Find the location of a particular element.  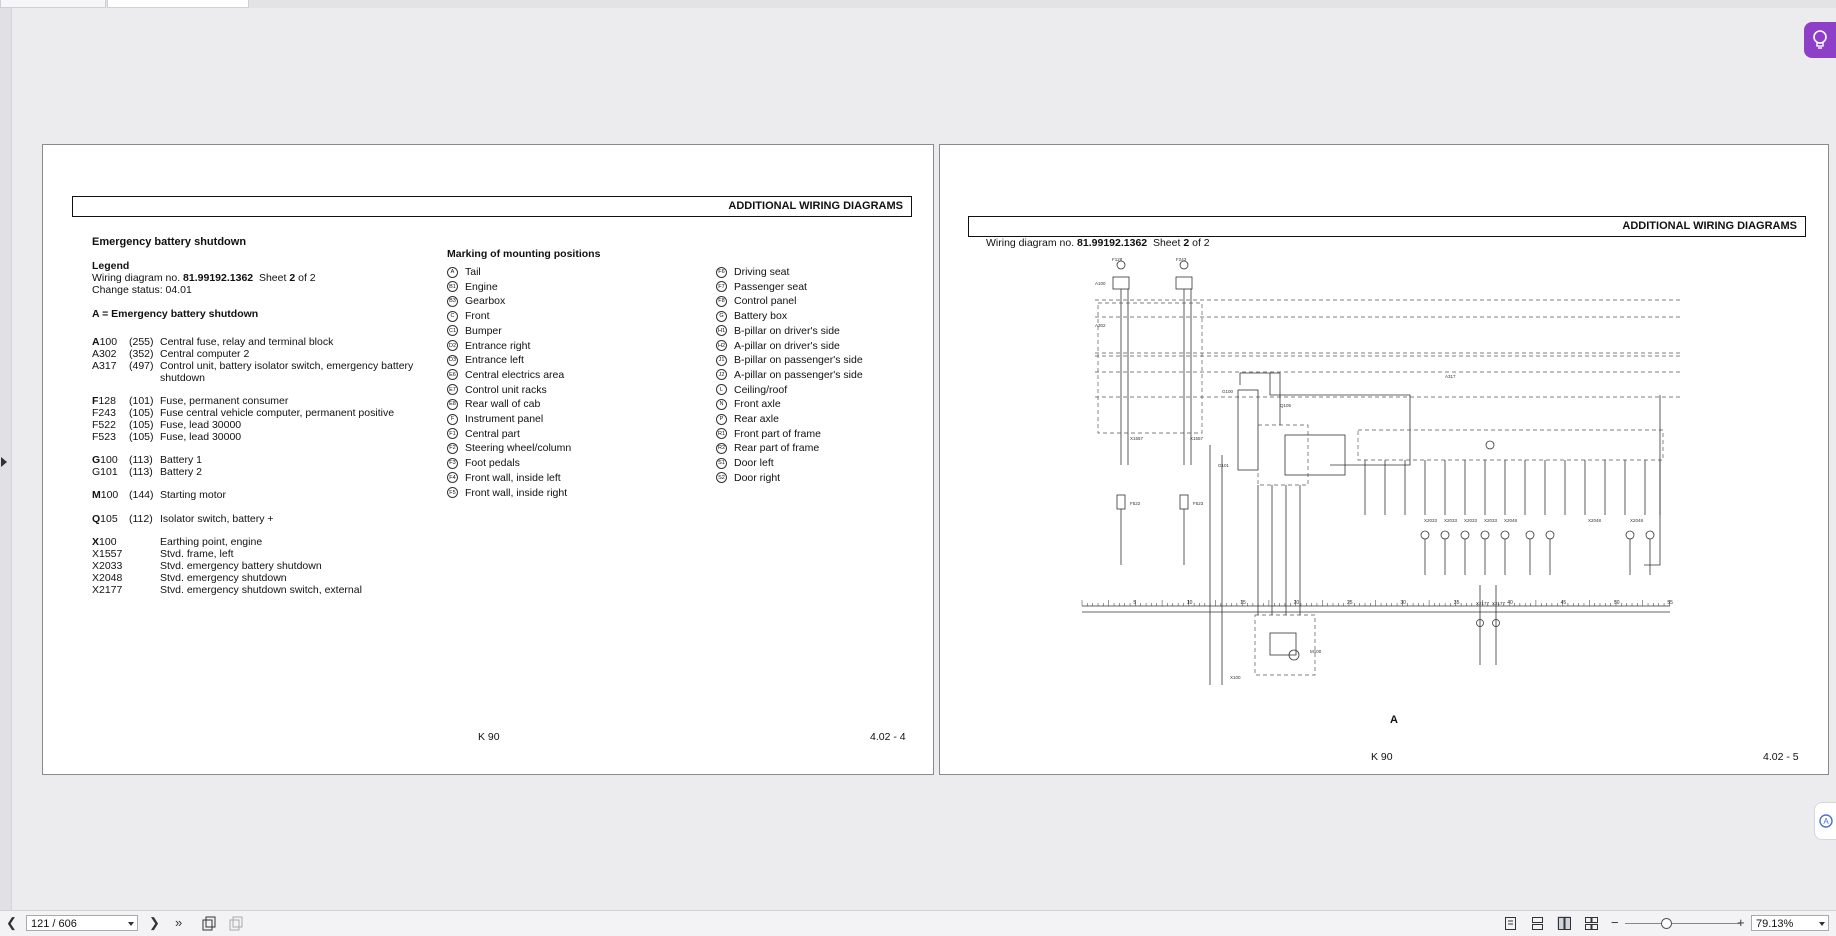

svg-text: A is located at coordinates (1826, 821).